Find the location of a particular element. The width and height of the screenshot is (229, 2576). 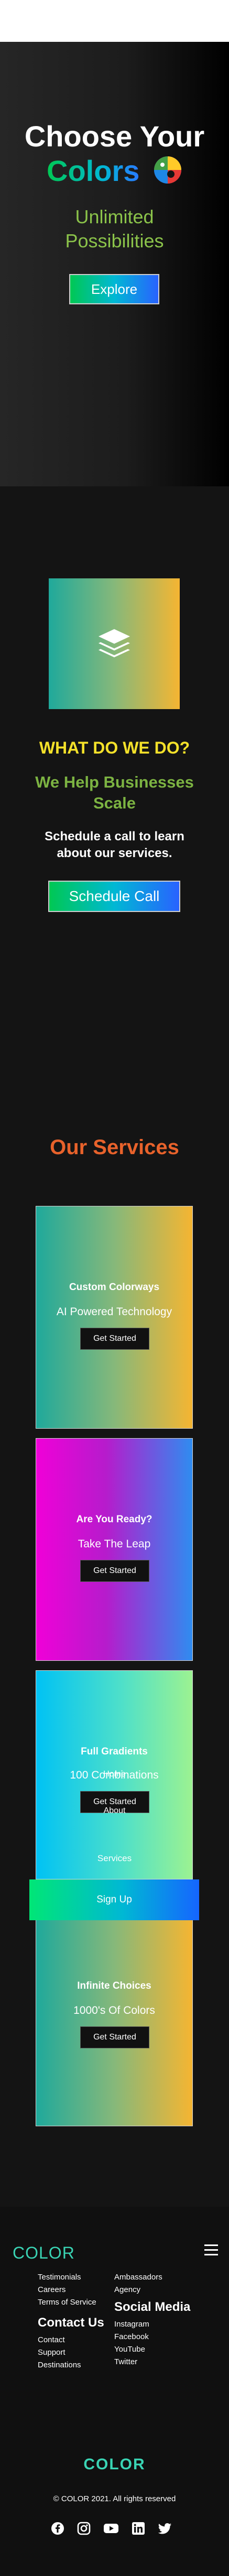

footer-link-ambassadors: Ambassadors is located at coordinates (138, 2277).